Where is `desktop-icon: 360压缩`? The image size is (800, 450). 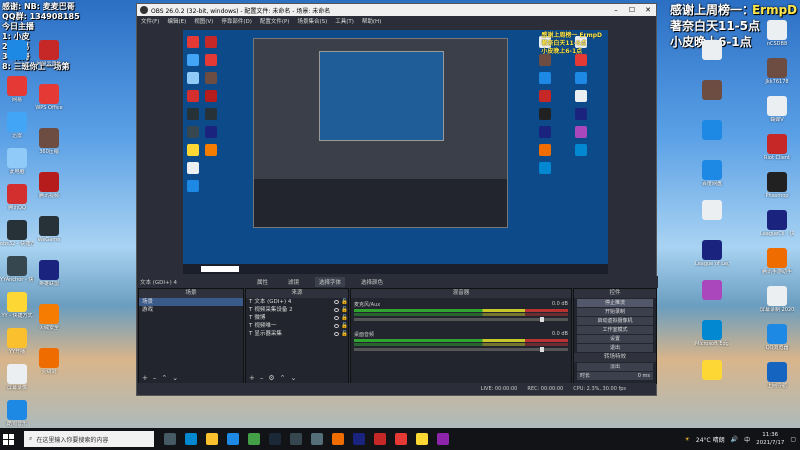 desktop-icon: 360压缩 is located at coordinates (49, 148).